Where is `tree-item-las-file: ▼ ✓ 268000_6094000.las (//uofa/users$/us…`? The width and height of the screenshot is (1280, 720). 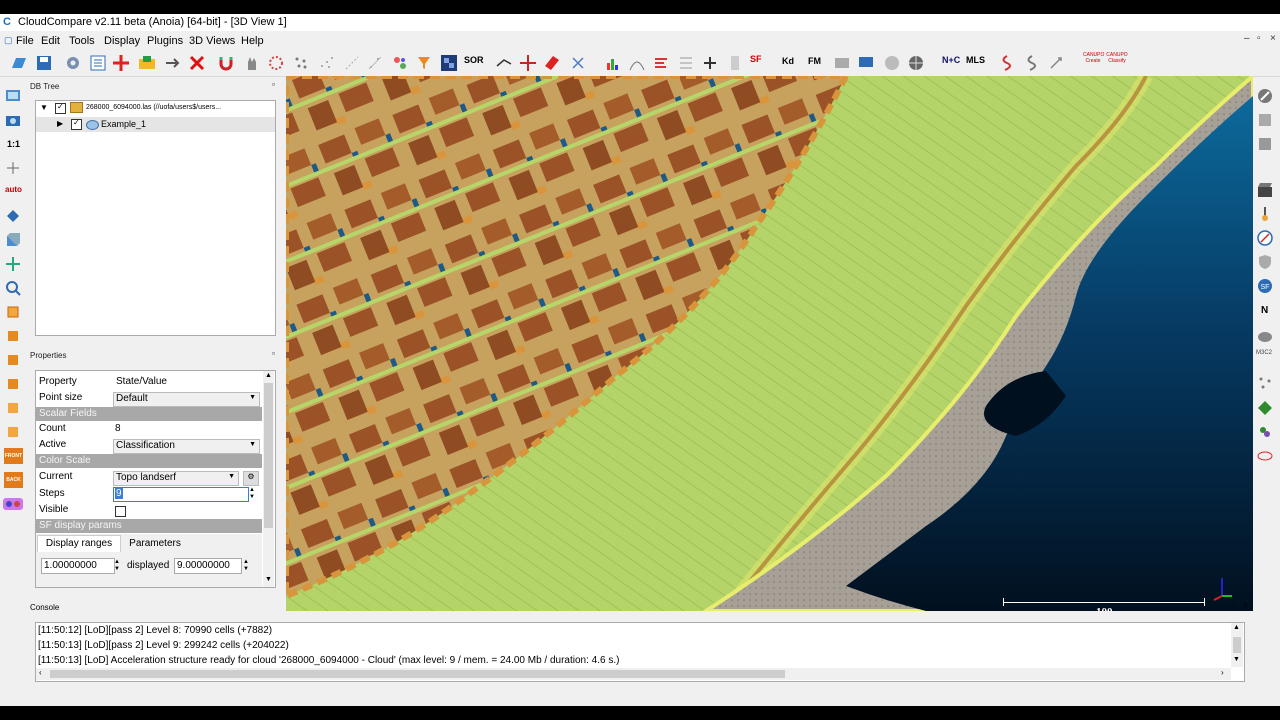 tree-item-las-file: ▼ ✓ 268000_6094000.las (//uofa/users$/us… is located at coordinates (155, 108).